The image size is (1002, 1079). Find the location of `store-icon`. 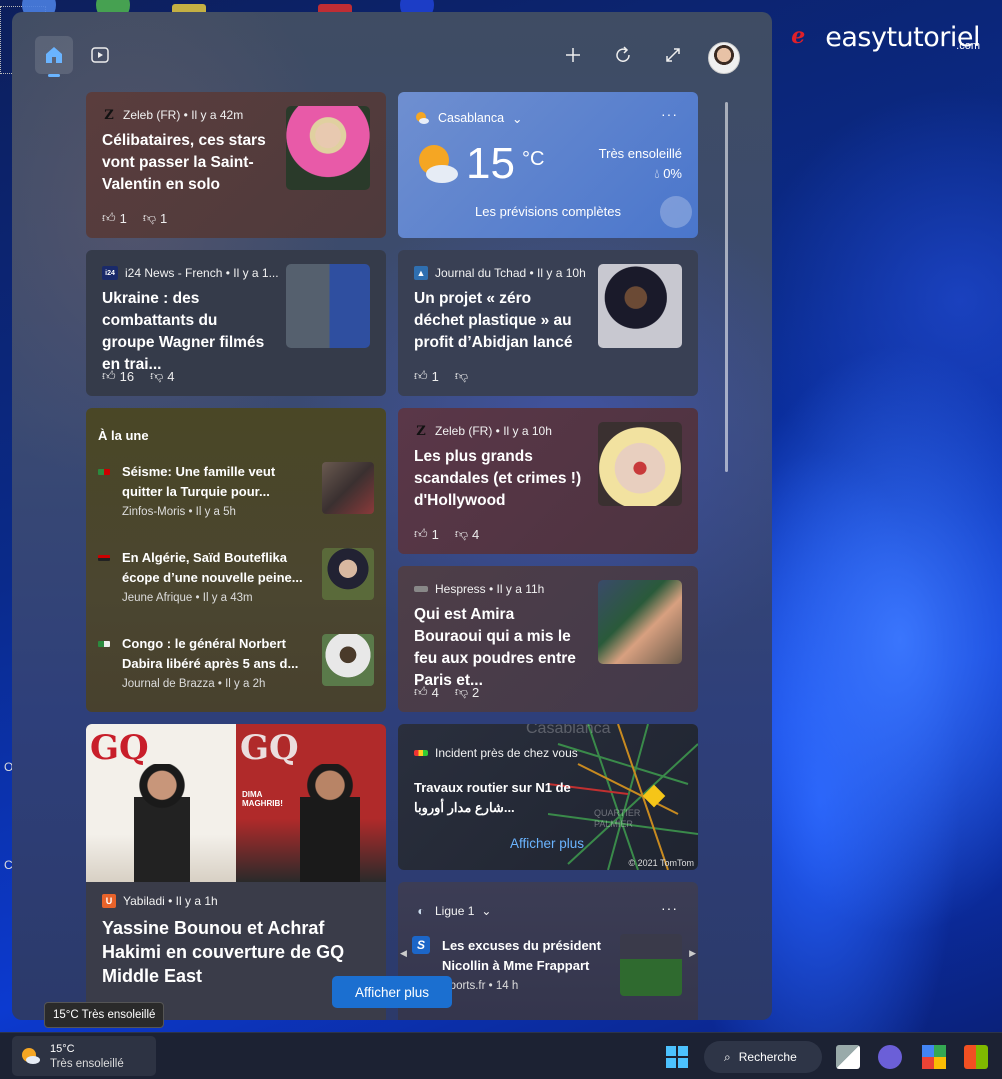

store-icon is located at coordinates (976, 1057).